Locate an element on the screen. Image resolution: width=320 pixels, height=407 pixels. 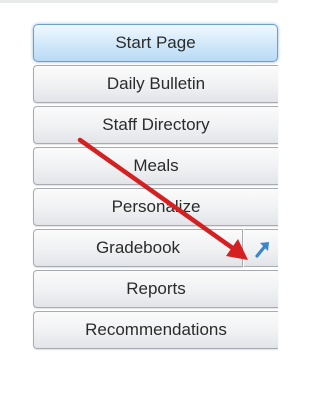
nav-reports-button: Reports is located at coordinates (155, 289).